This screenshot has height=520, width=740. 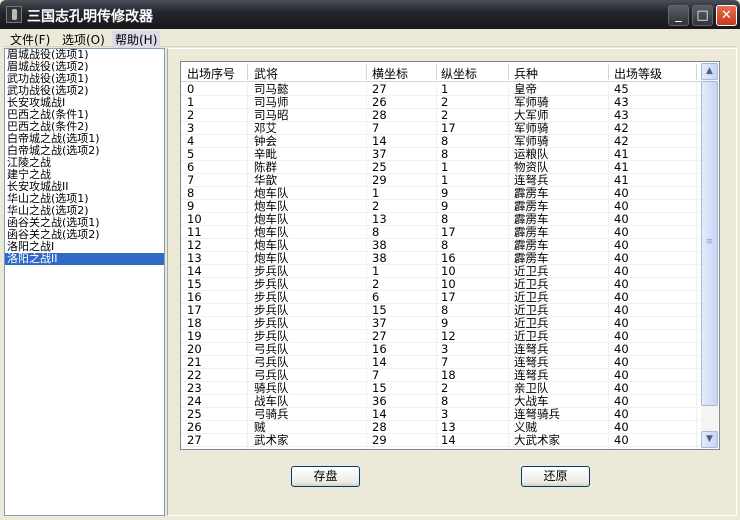 I want to click on column-header: 出场序号, so click(x=211, y=73).